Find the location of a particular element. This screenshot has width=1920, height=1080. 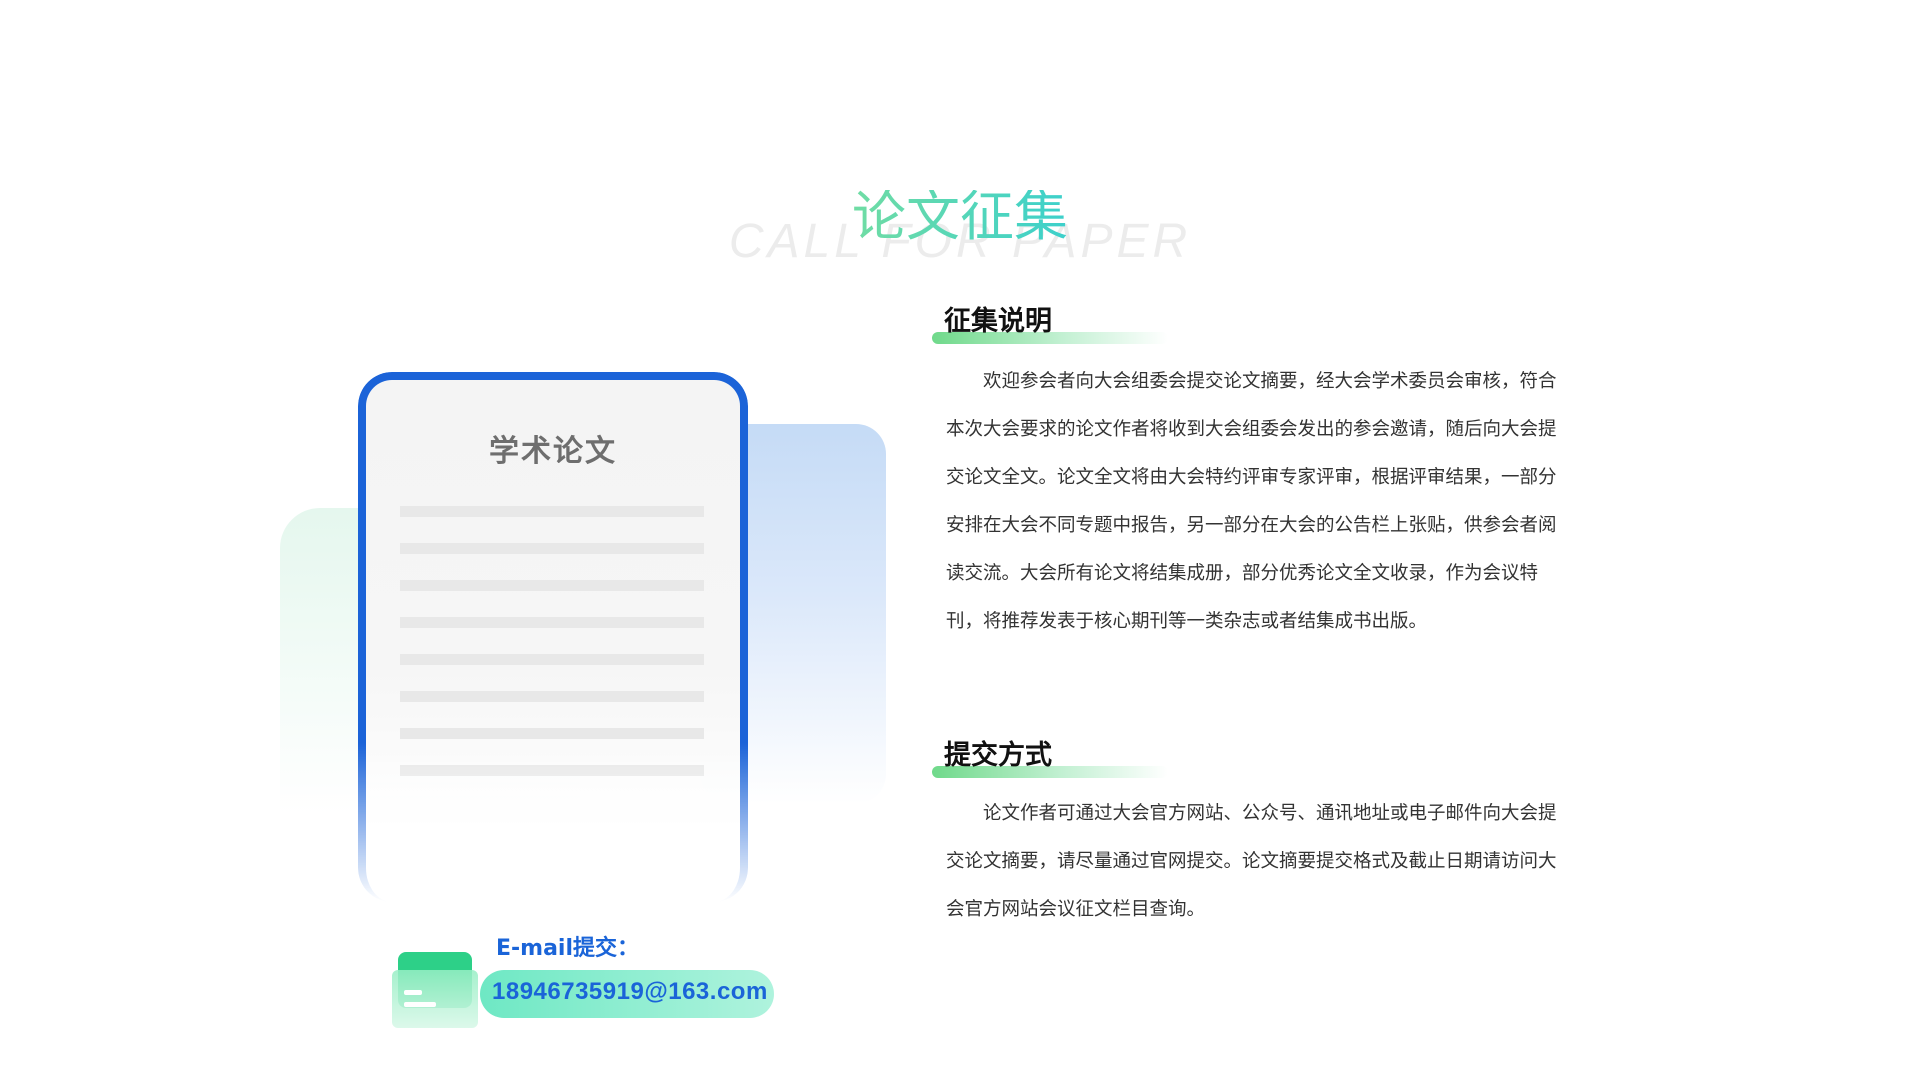

section-title: 提交方式 is located at coordinates (998, 755).